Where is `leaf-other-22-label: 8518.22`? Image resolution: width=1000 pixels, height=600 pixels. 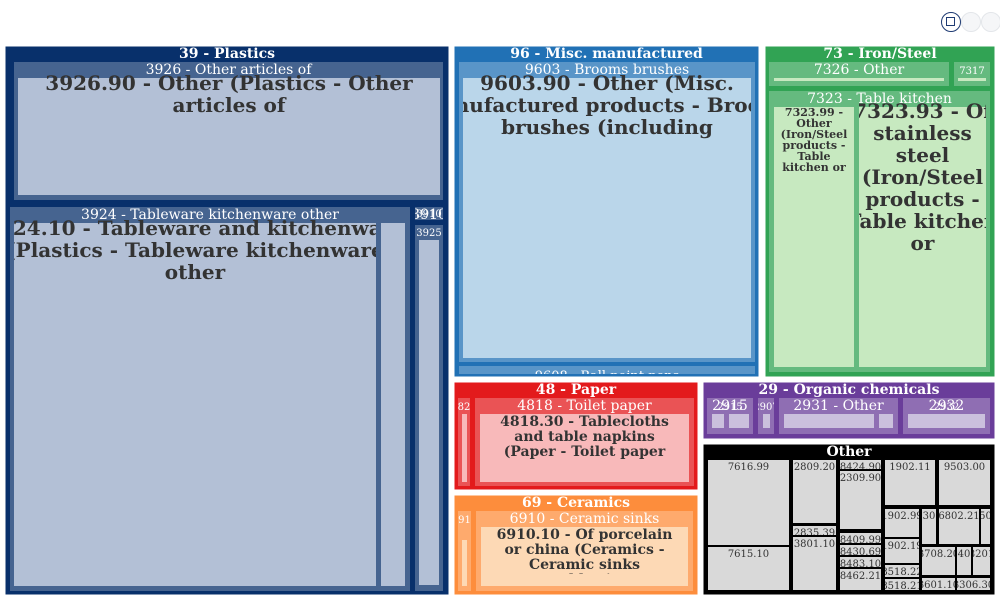
leaf-other-22-label: 8518.22 is located at coordinates (901, 572).